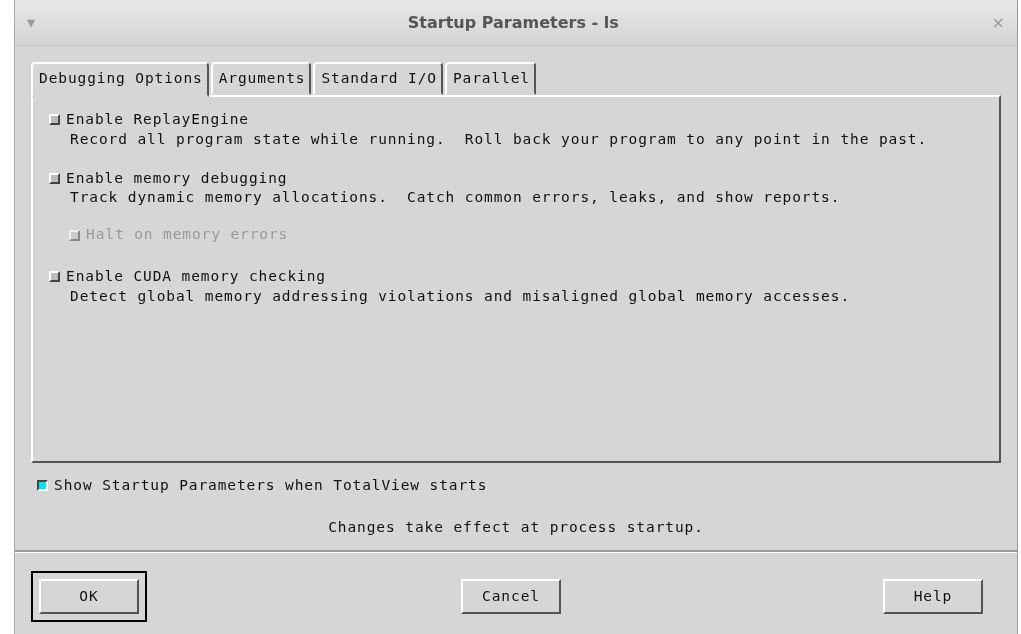 This screenshot has height=634, width=1021. I want to click on checkbox-label: Enable memory debugging, so click(177, 178).